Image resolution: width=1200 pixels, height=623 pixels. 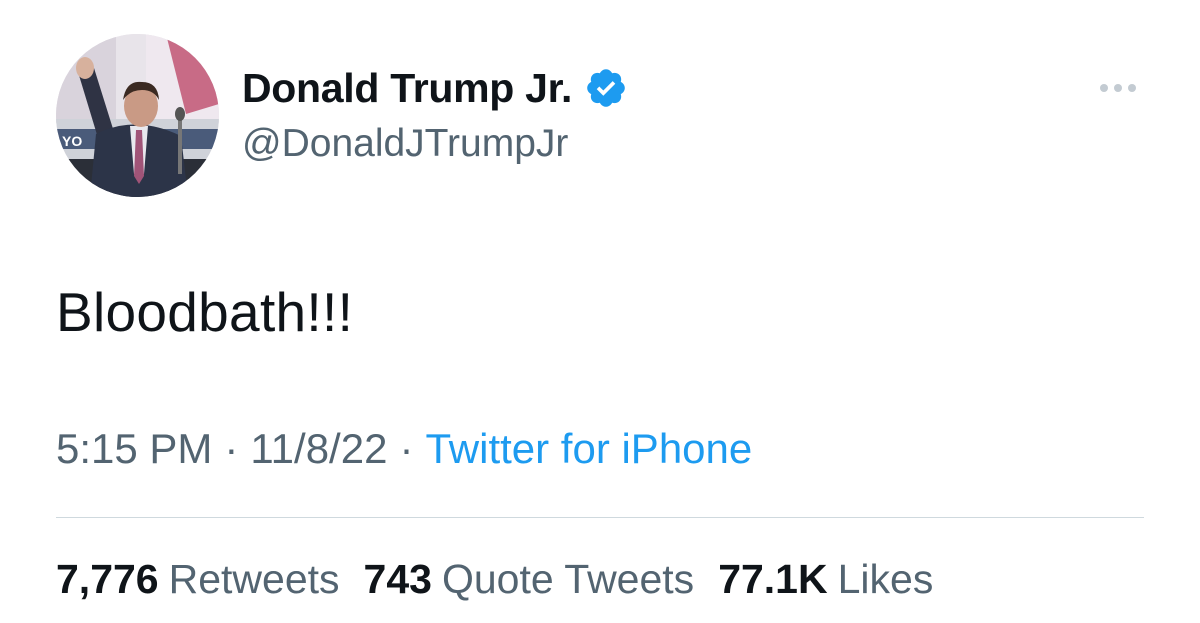 I want to click on author-handle: @DonaldJTrumpJr, so click(x=405, y=144).